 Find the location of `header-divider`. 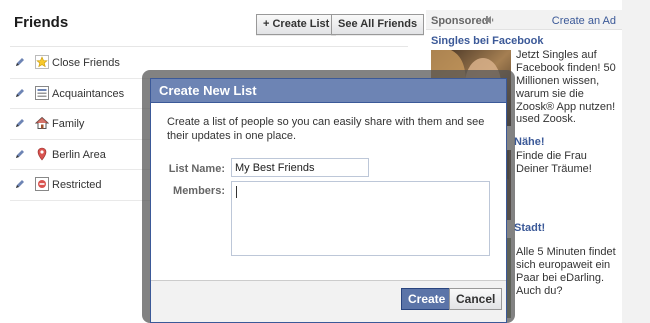

header-divider is located at coordinates (209, 46).